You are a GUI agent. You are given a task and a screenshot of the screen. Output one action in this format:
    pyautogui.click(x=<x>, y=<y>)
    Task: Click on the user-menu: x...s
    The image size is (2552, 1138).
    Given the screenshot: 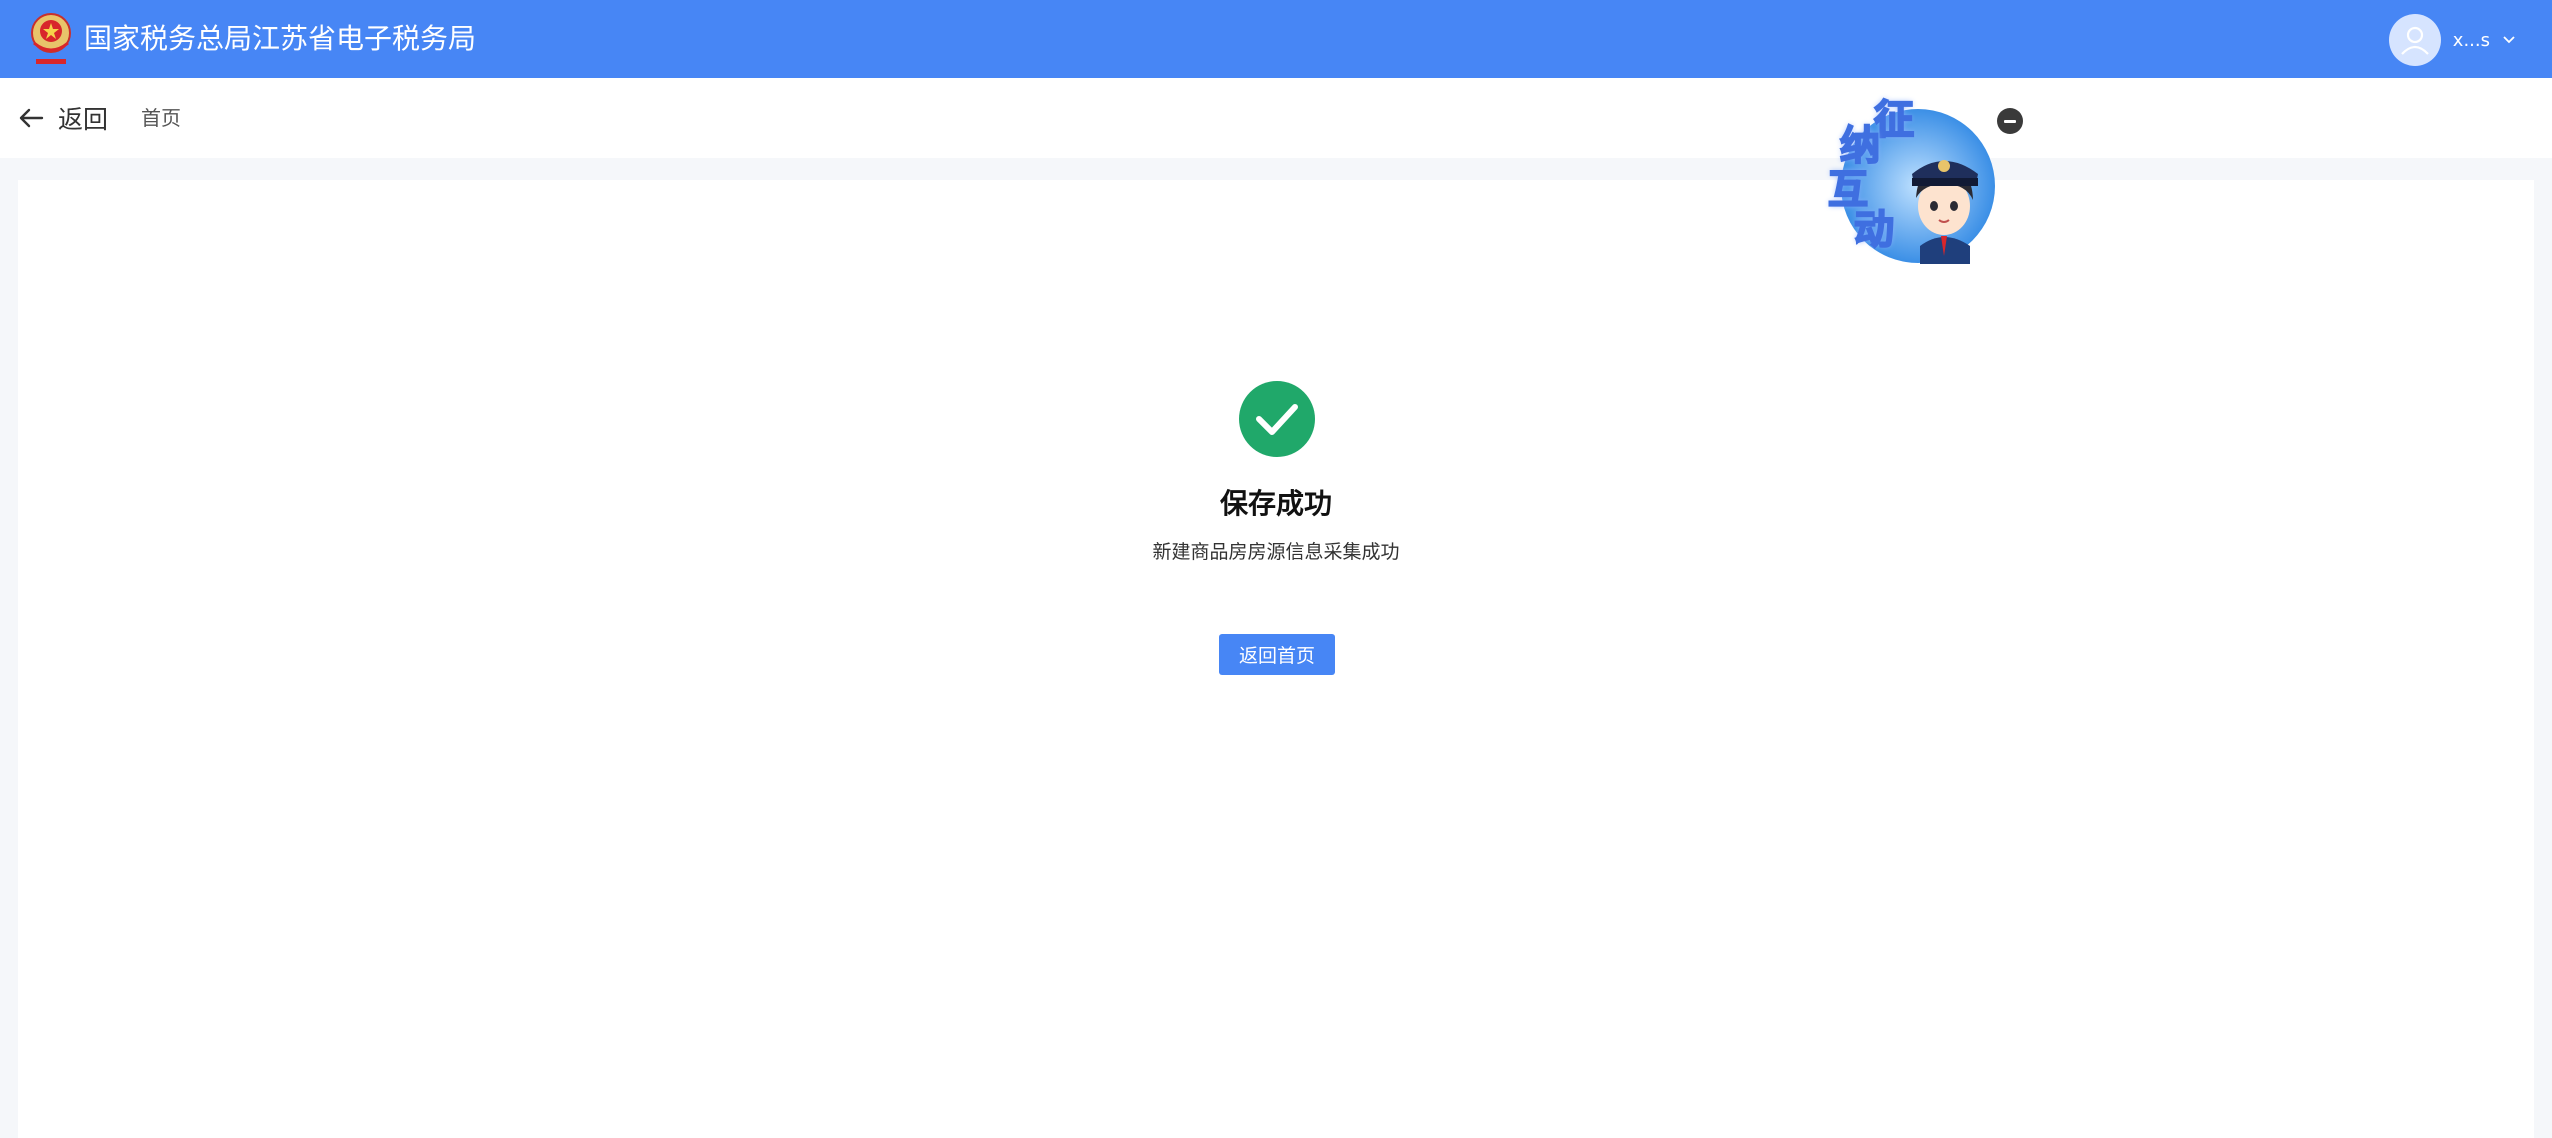 What is the action you would take?
    pyautogui.click(x=2452, y=40)
    